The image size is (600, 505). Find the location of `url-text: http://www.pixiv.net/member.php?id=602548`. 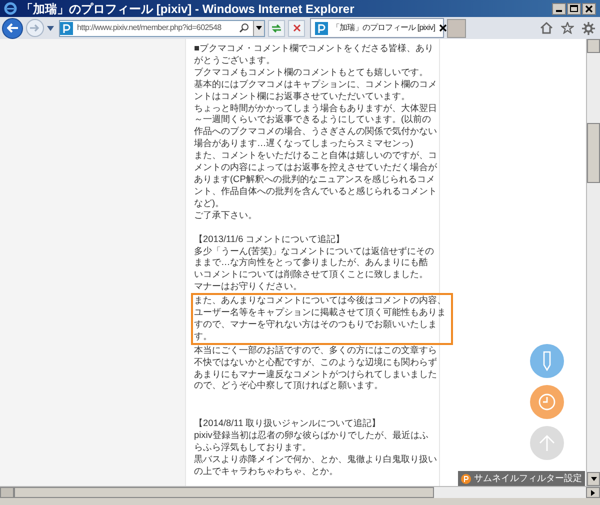

url-text: http://www.pixiv.net/member.php?id=602548 is located at coordinates (149, 28).